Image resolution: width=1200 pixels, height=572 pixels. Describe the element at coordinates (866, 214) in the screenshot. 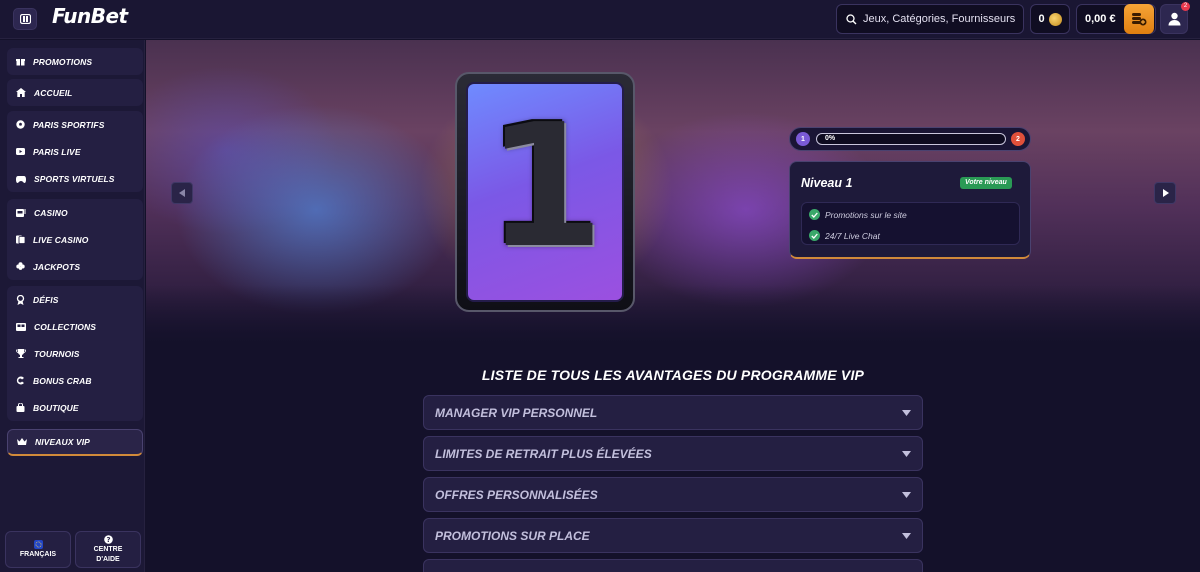

I see `perk-label: Promotions sur le site` at that location.